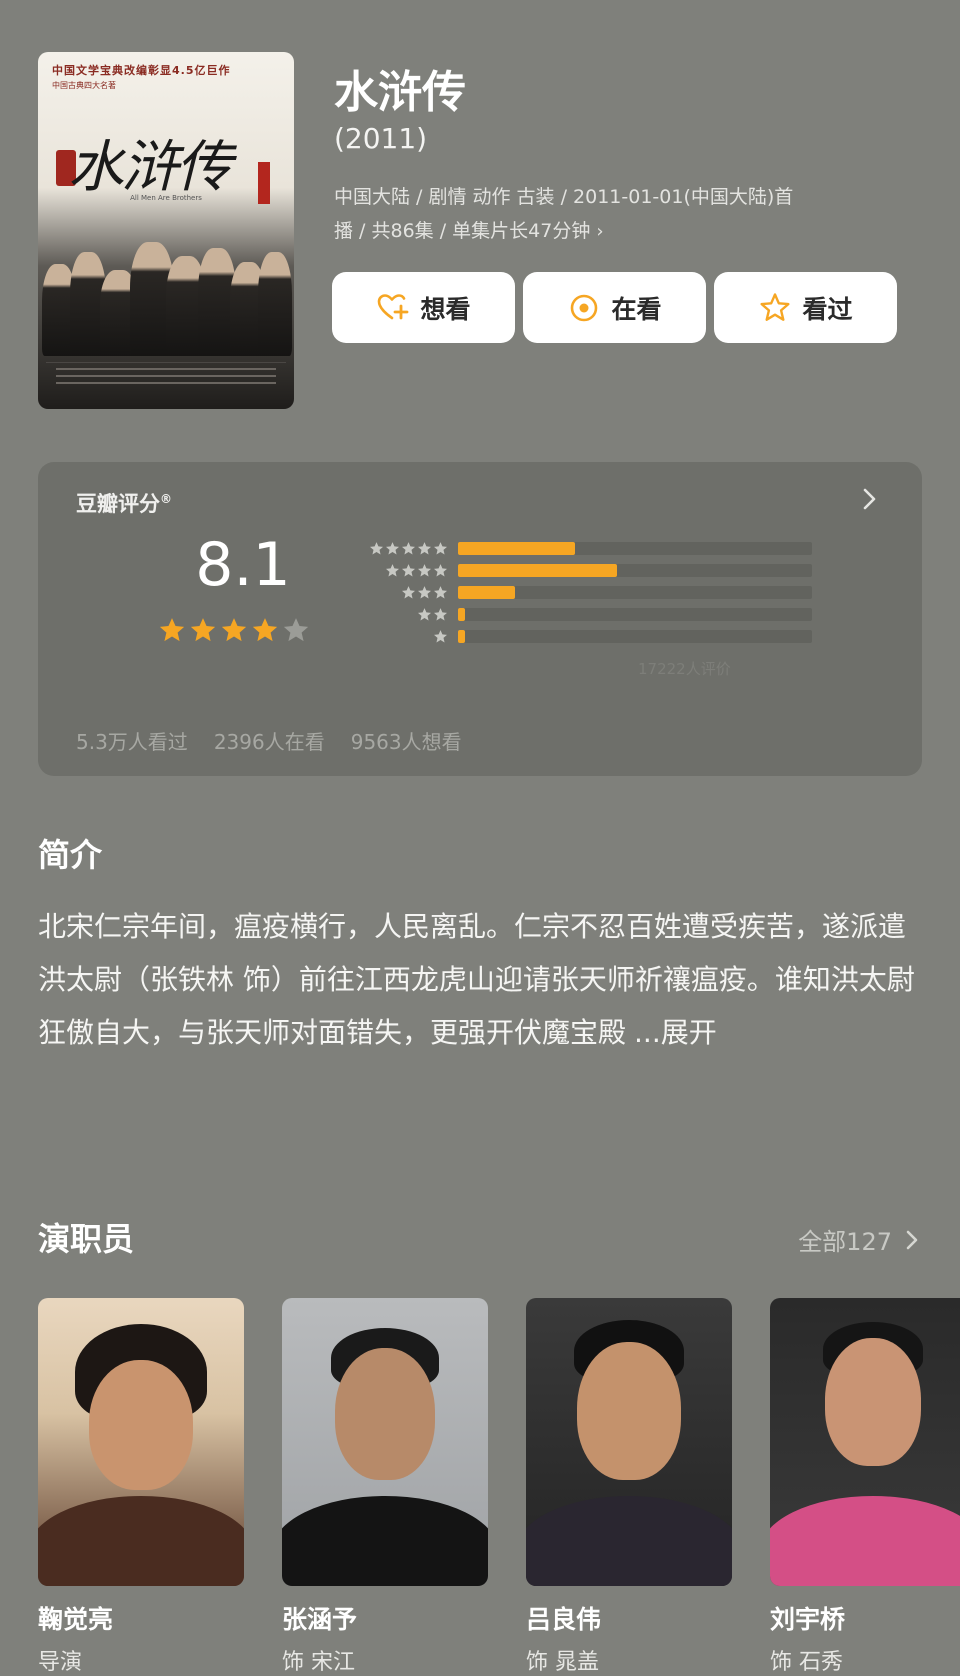  What do you see at coordinates (118, 504) in the screenshot?
I see `rating-label-text: 豆瓣评分` at bounding box center [118, 504].